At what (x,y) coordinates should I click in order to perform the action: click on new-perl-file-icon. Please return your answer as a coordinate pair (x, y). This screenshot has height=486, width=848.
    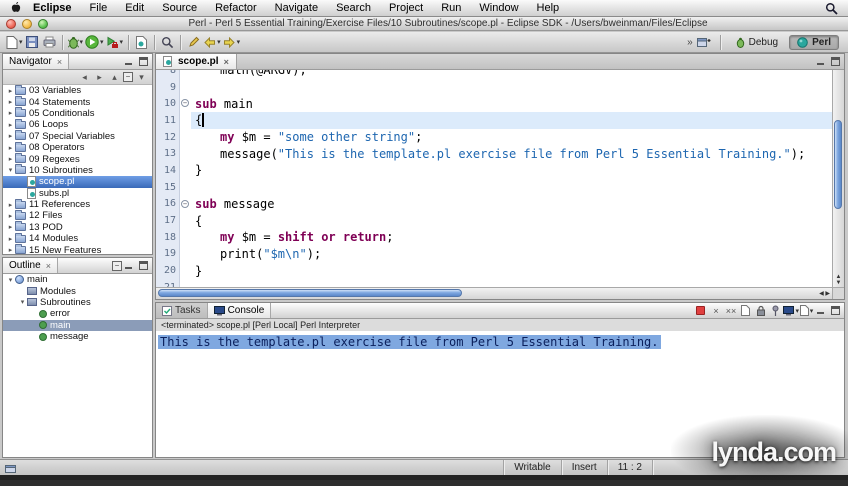
    Looking at the image, I should click on (141, 42).